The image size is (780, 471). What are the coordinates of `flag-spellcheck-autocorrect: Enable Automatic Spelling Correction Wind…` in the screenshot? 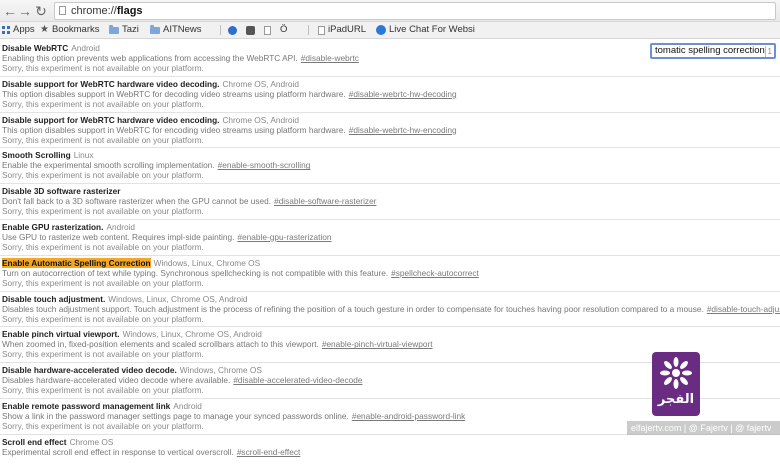 It's located at (390, 274).